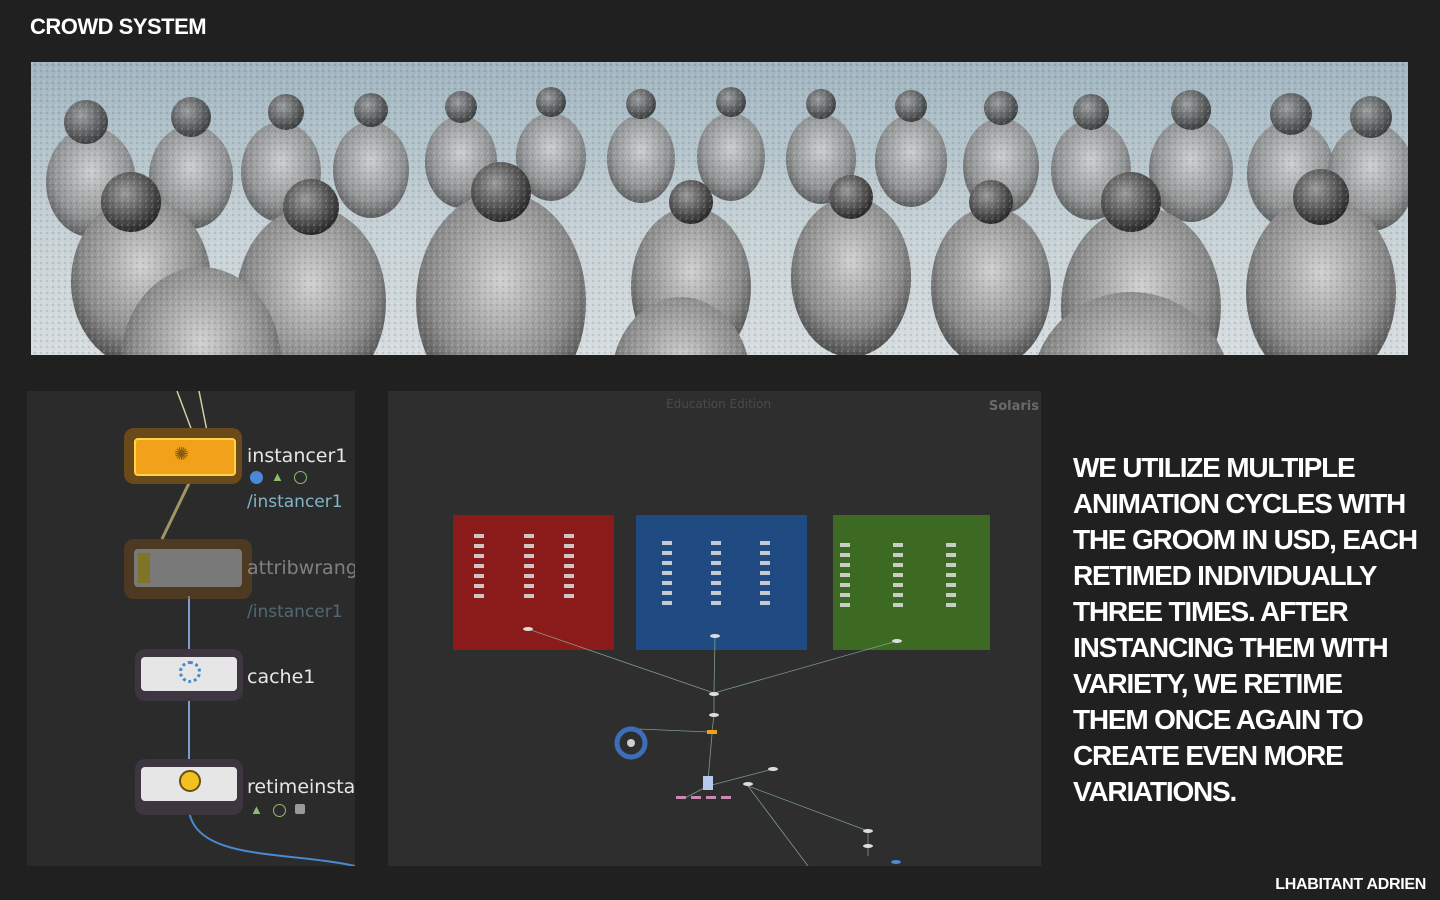 The width and height of the screenshot is (1440, 900). I want to click on node-label-retimeinstance: retimeinstai, so click(301, 787).